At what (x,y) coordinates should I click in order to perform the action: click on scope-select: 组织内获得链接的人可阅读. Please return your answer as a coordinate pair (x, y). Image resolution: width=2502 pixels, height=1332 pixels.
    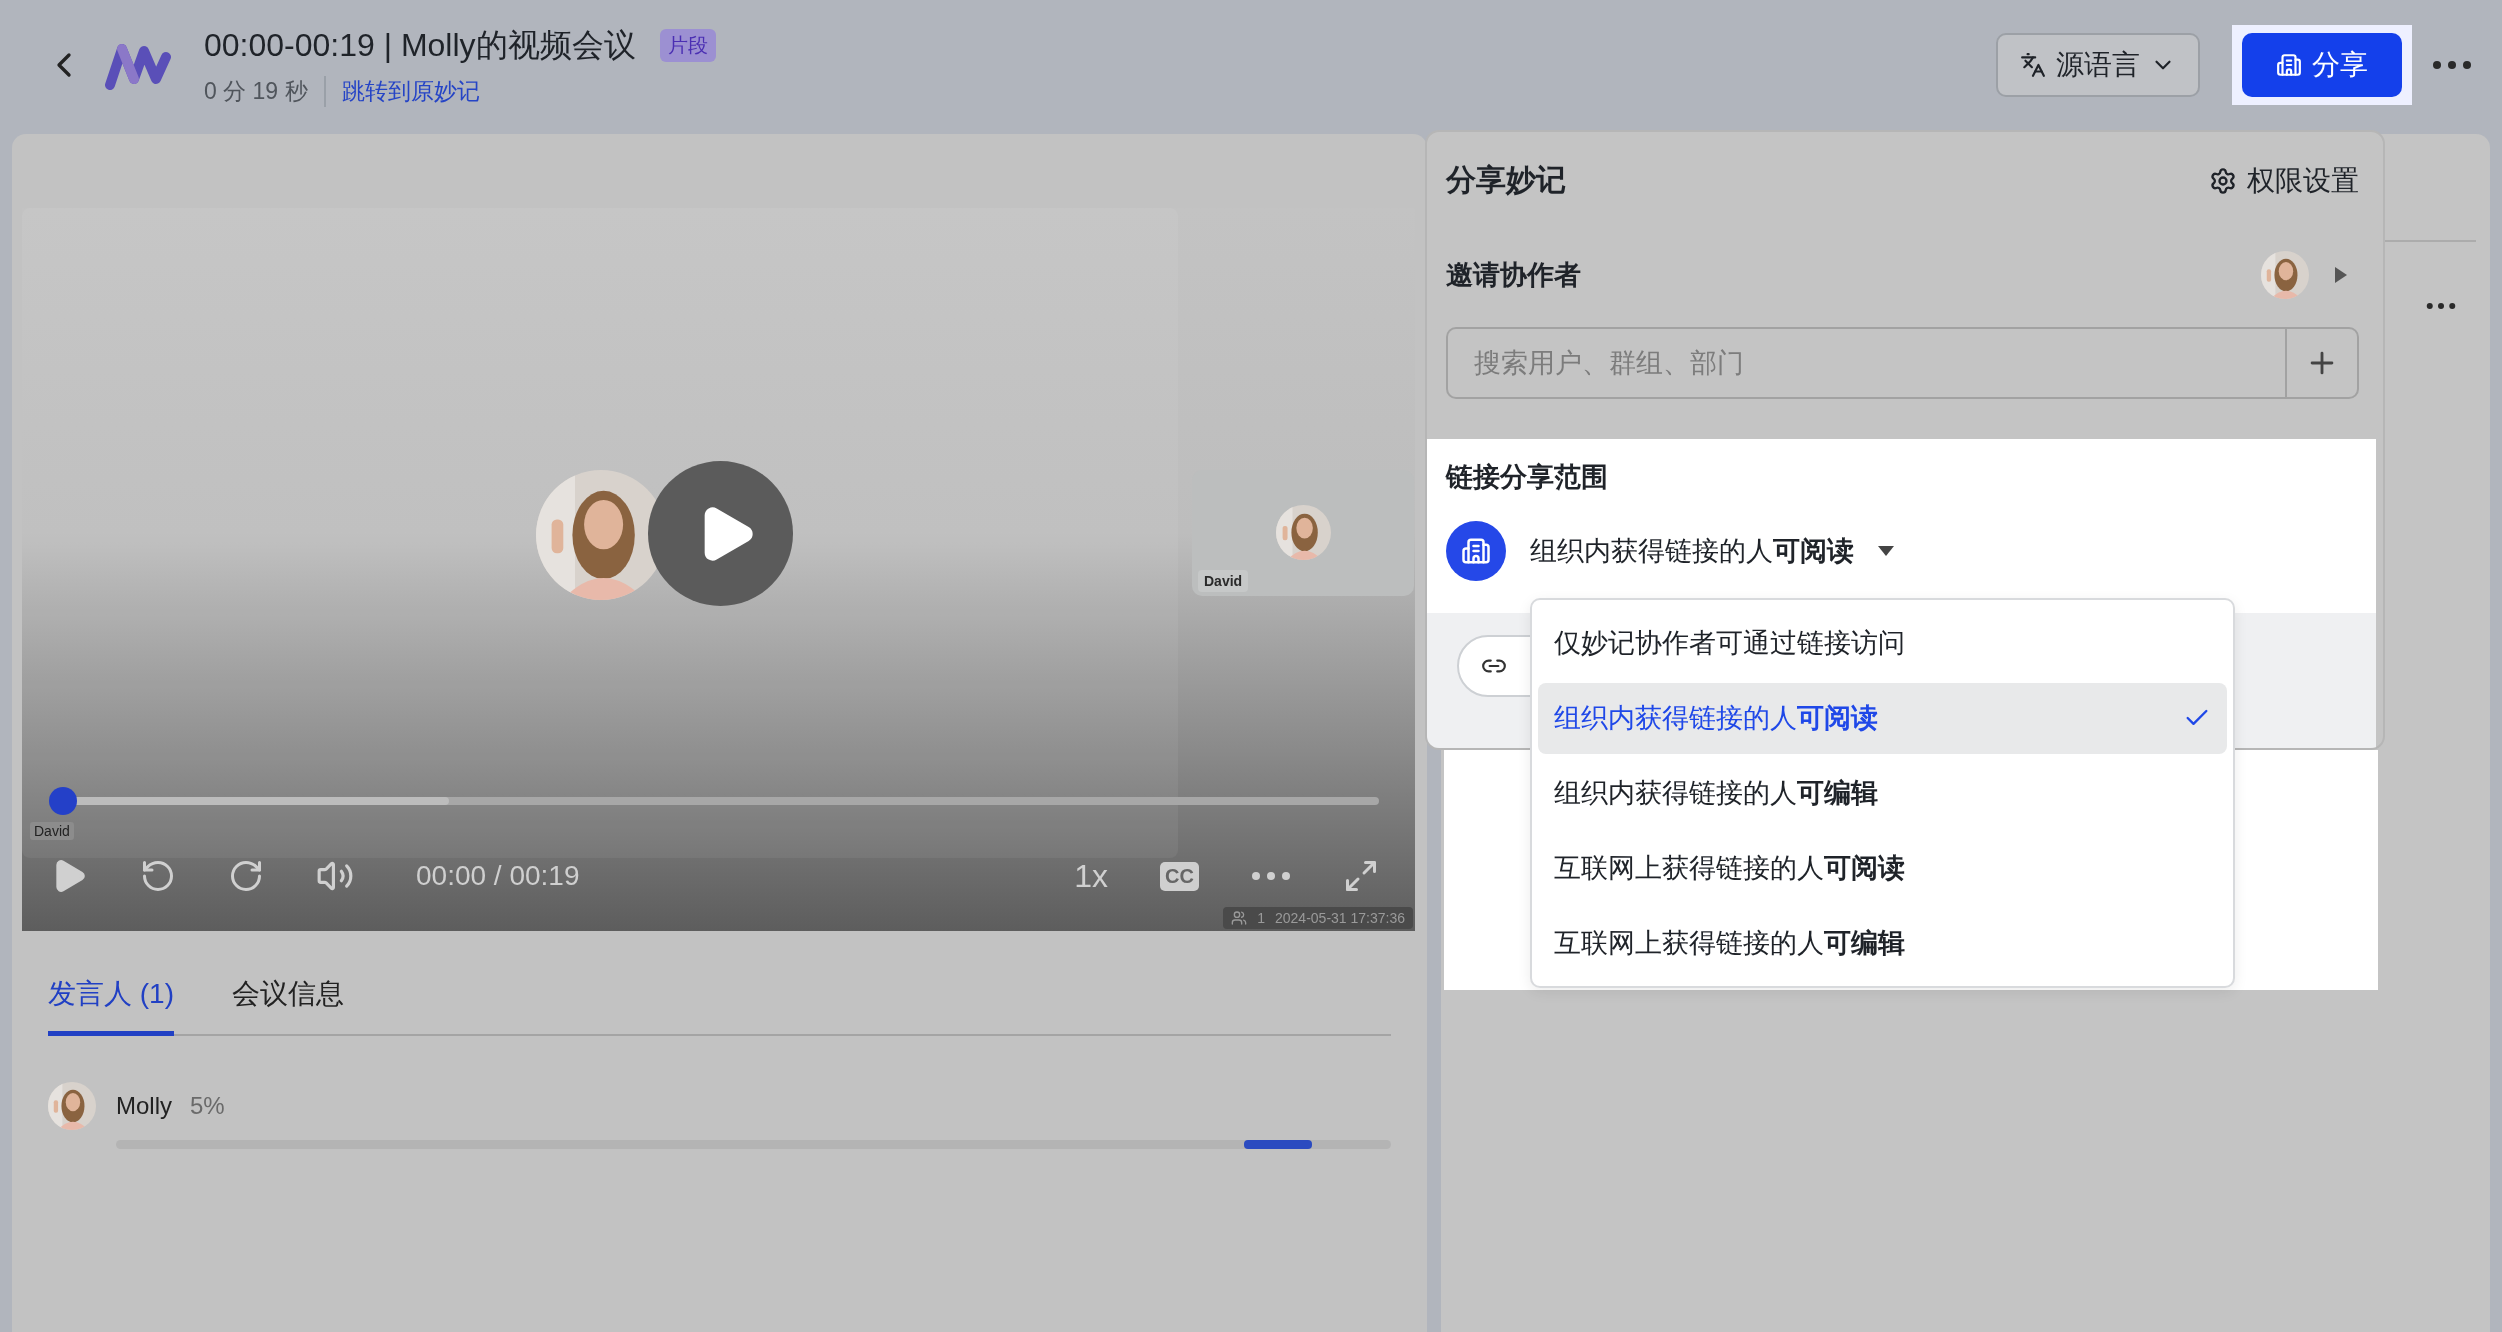
    Looking at the image, I should click on (1911, 551).